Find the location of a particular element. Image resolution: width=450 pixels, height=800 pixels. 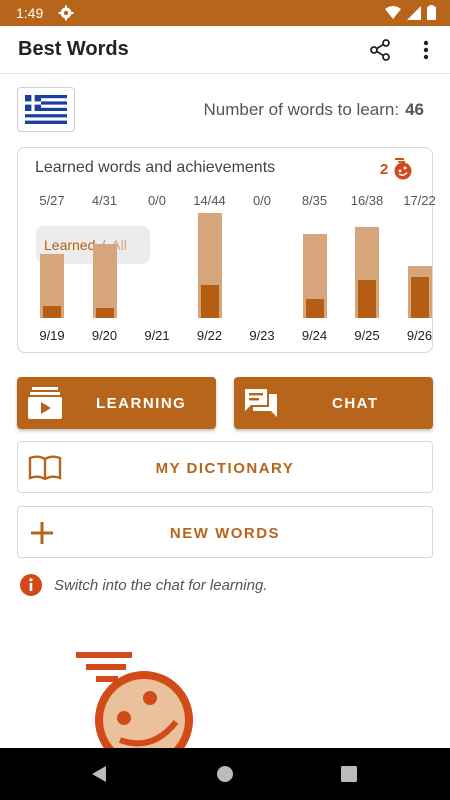

language-flag-button is located at coordinates (46, 109).